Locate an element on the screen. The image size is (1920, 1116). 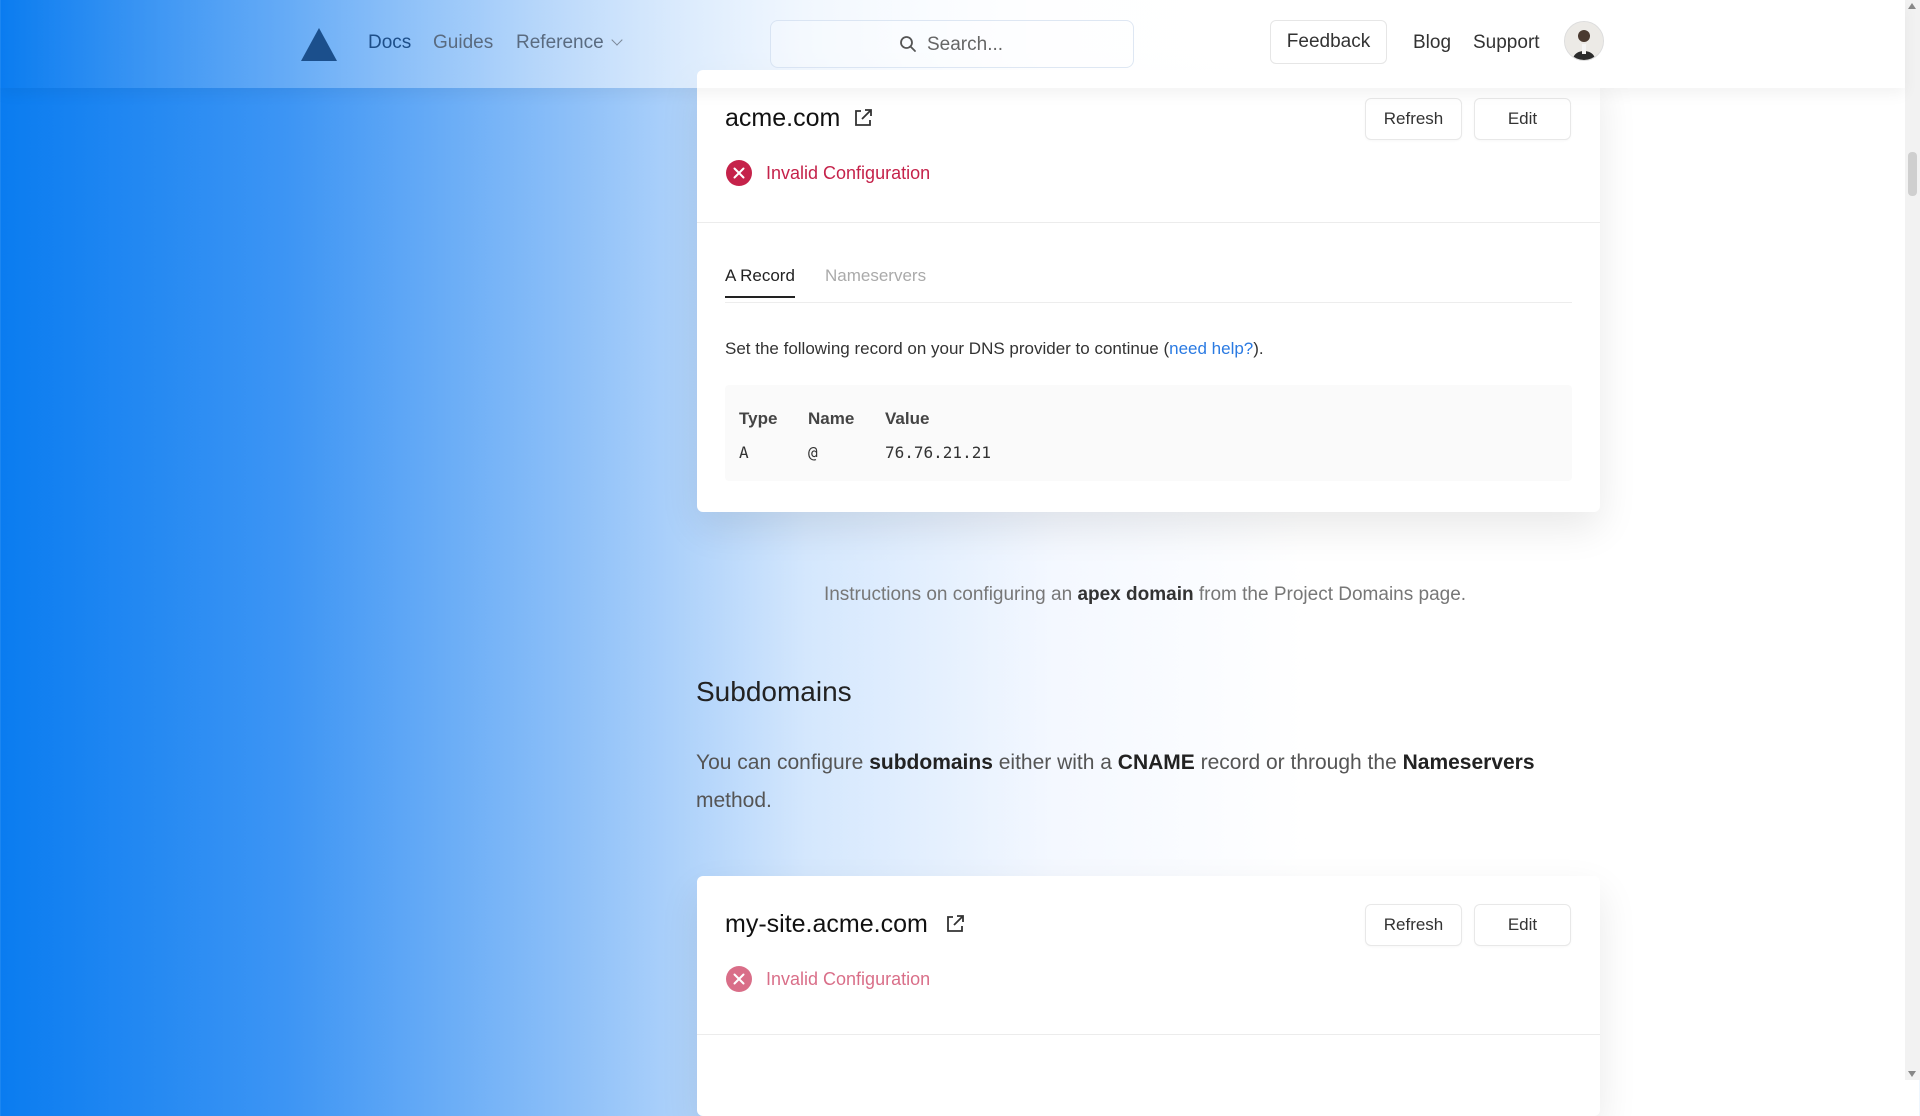
para-text-1: You can configure is located at coordinates (783, 762).